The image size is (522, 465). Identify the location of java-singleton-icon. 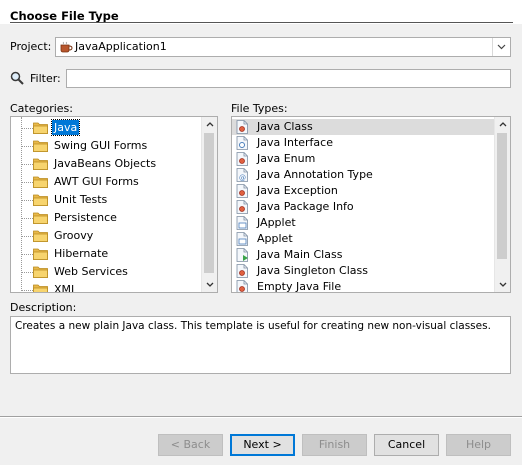
(242, 271).